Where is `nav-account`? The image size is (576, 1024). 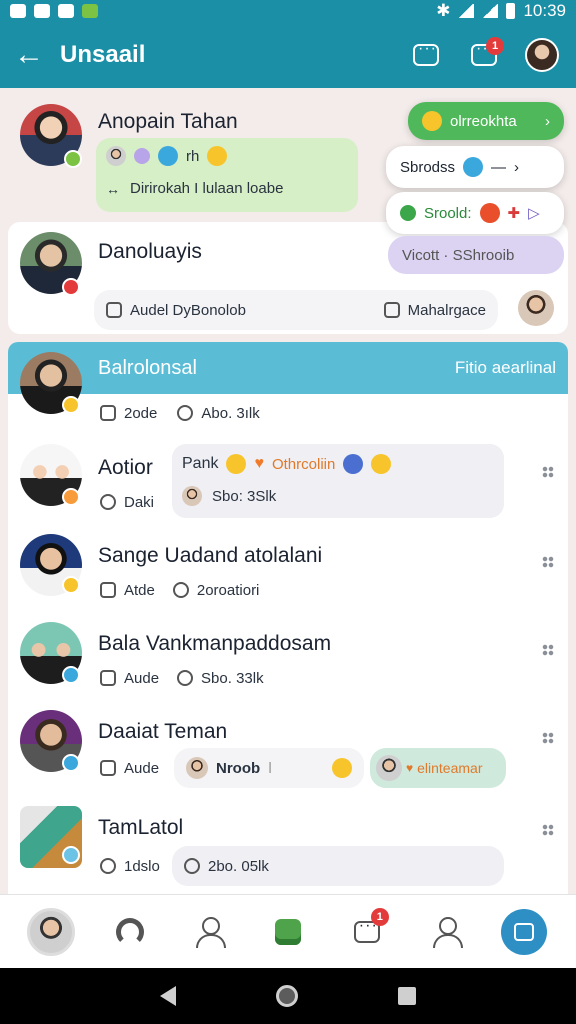 nav-account is located at coordinates (446, 932).